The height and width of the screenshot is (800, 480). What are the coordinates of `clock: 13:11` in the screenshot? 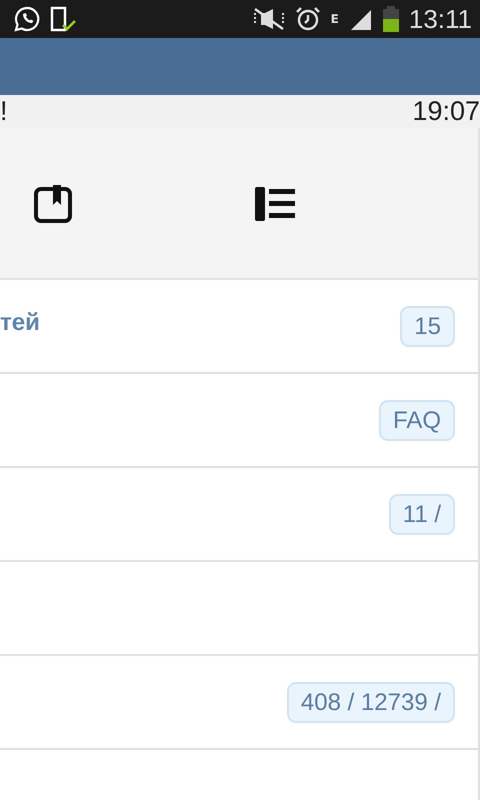 It's located at (440, 19).